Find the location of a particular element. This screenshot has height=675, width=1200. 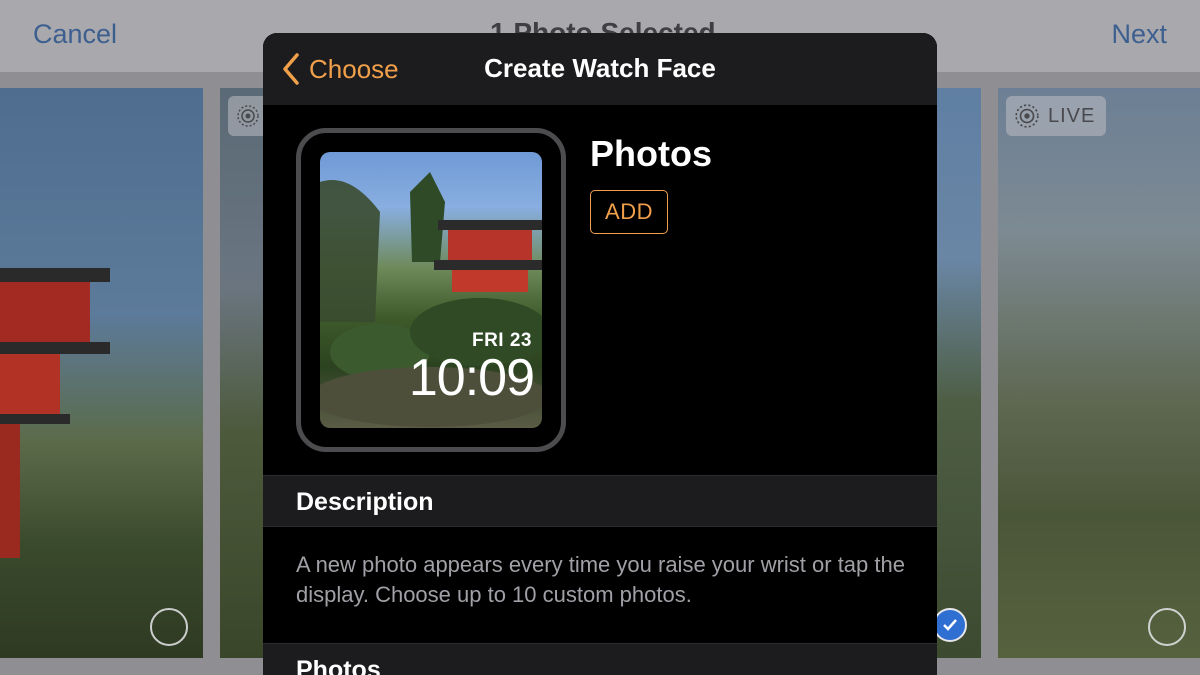

description-section-header: Description is located at coordinates (600, 501).